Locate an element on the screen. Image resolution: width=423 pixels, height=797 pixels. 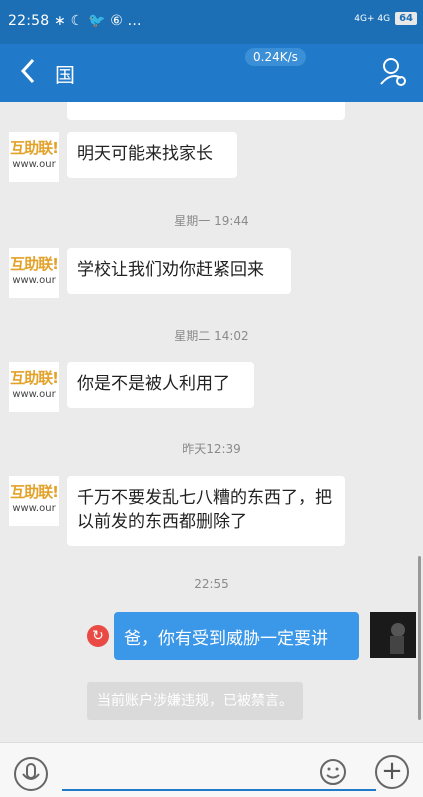
emoji-icon is located at coordinates (333, 772).